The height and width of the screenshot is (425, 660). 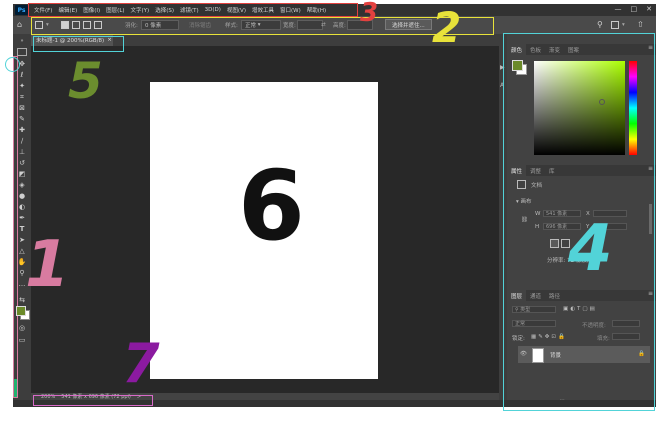 What do you see at coordinates (19, 24) in the screenshot?
I see `home-icon: ⌂` at bounding box center [19, 24].